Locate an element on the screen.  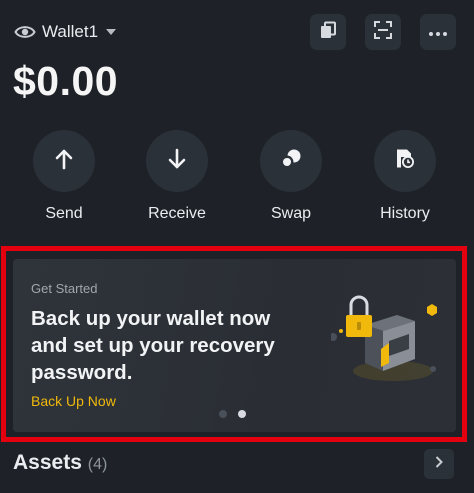
swap-action: Swap is located at coordinates (291, 176).